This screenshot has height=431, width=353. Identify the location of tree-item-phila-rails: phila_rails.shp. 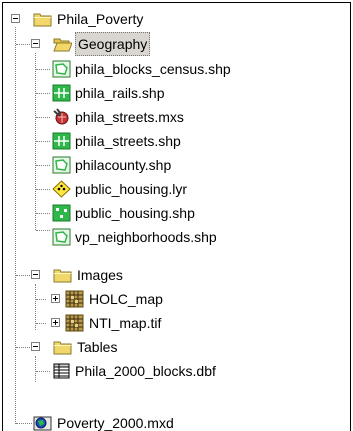
(176, 93).